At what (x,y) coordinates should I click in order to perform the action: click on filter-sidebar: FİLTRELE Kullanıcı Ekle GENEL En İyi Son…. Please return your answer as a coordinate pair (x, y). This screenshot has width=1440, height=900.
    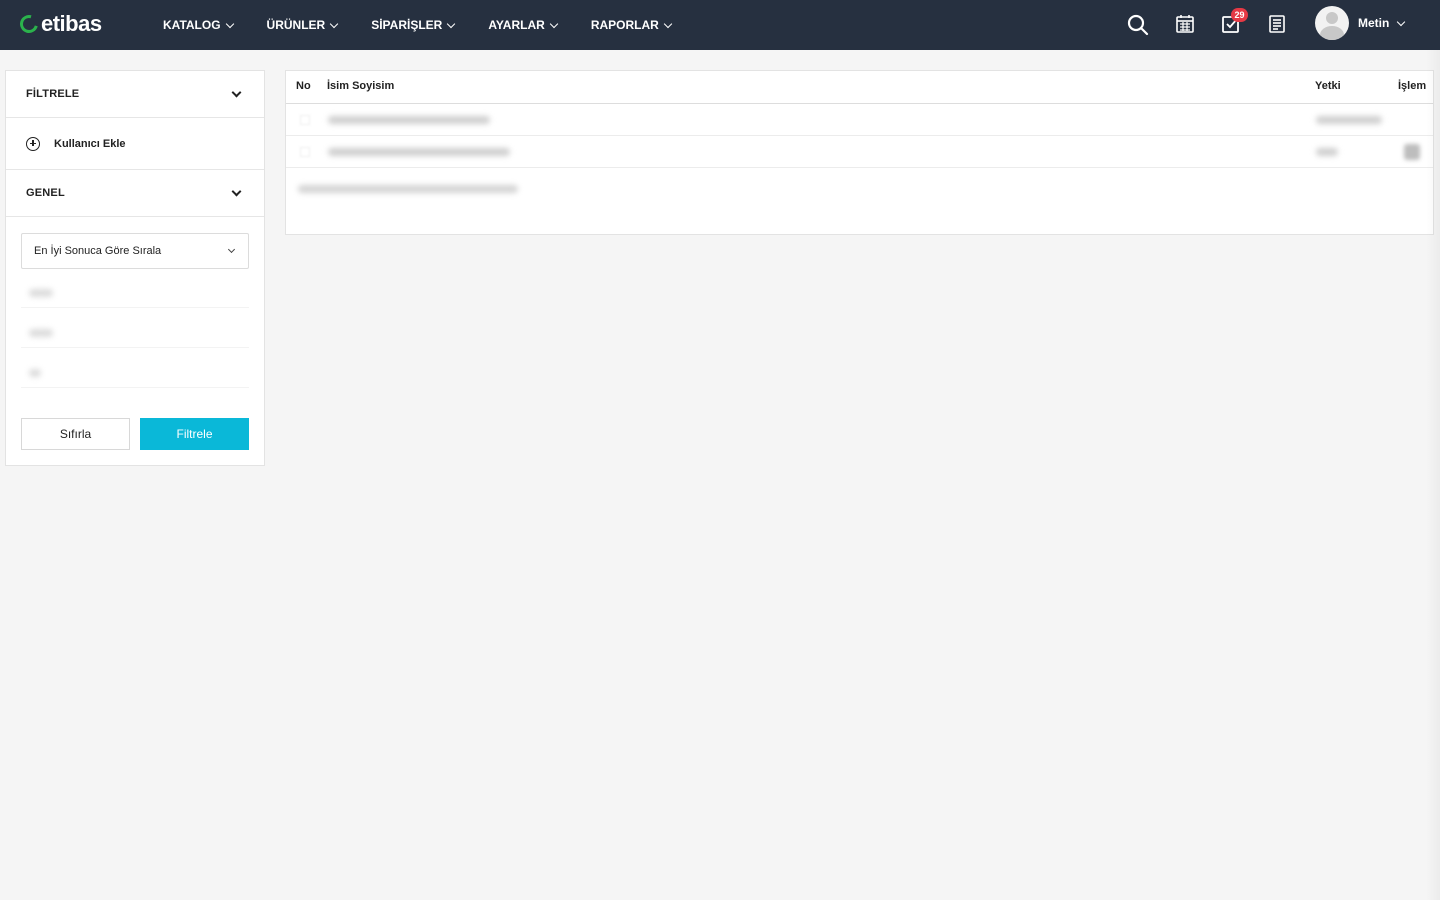
    Looking at the image, I should click on (135, 268).